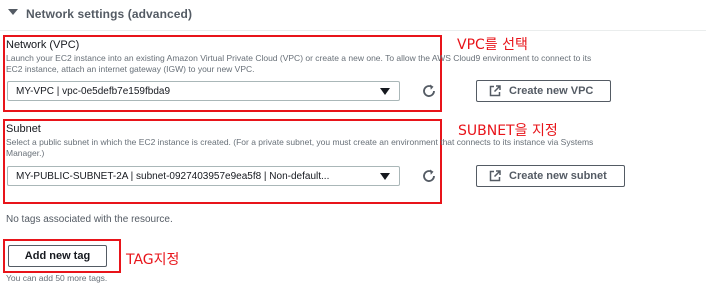 The width and height of the screenshot is (706, 293). I want to click on caret-down-icon, so click(13, 12).